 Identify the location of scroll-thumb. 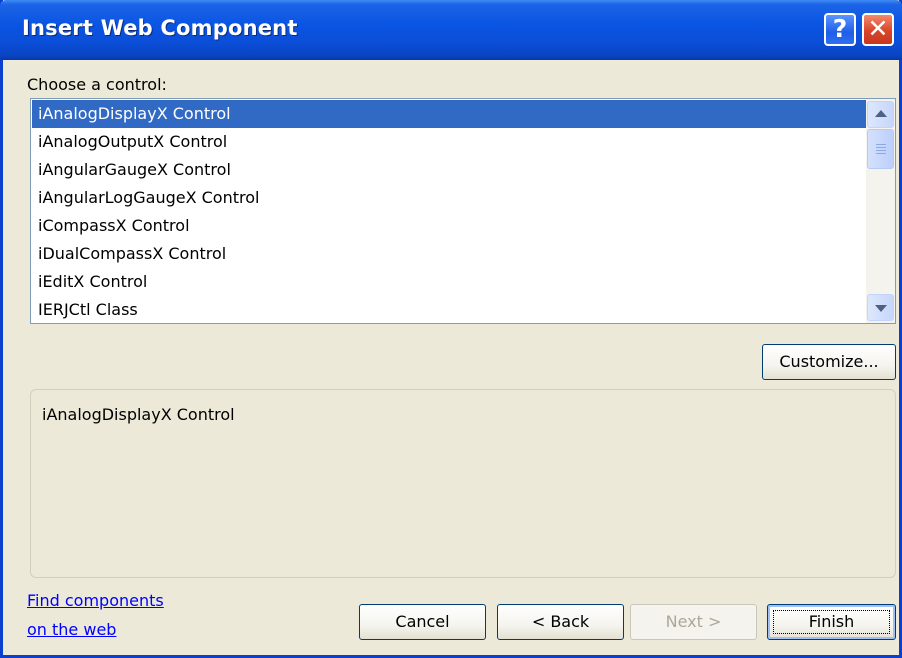
(880, 149).